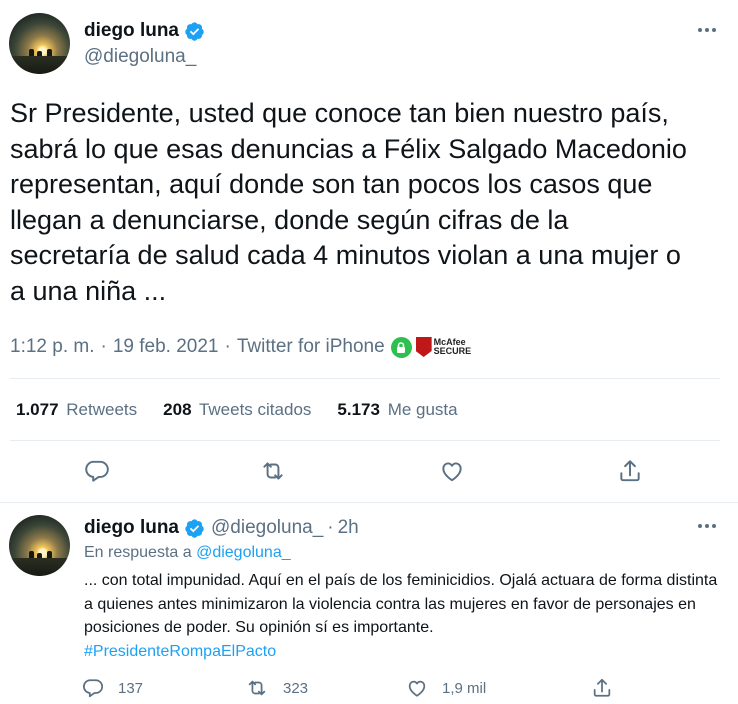 The width and height of the screenshot is (738, 704). Describe the element at coordinates (112, 688) in the screenshot. I see `reply-button: 137` at that location.